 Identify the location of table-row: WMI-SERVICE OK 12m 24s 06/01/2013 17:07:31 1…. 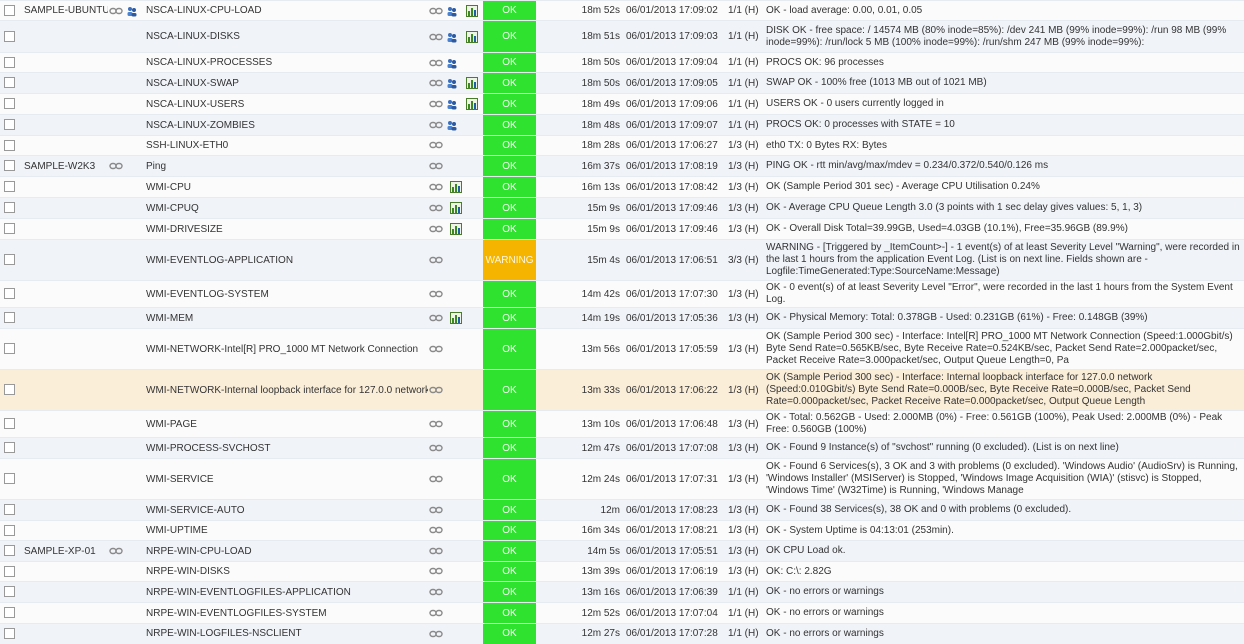
(622, 479).